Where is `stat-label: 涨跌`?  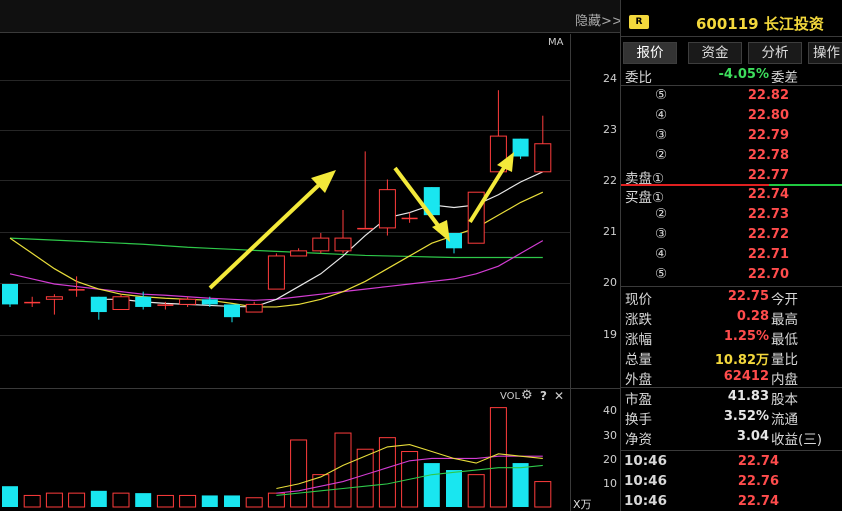
stat-label: 涨跌 is located at coordinates (638, 320).